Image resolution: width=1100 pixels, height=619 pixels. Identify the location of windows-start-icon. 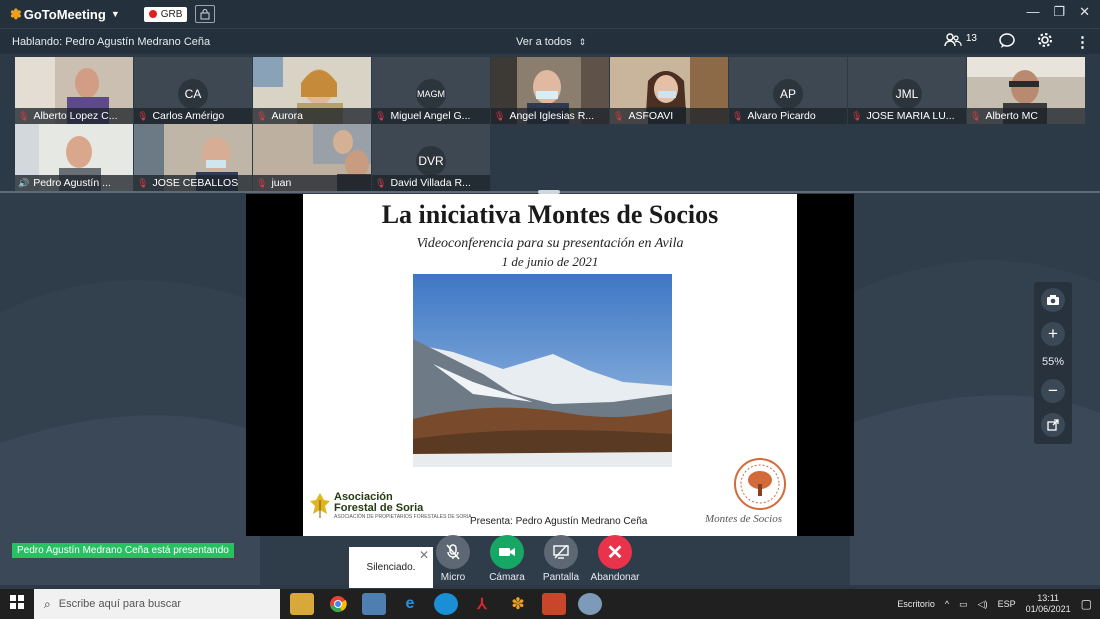
(17, 604).